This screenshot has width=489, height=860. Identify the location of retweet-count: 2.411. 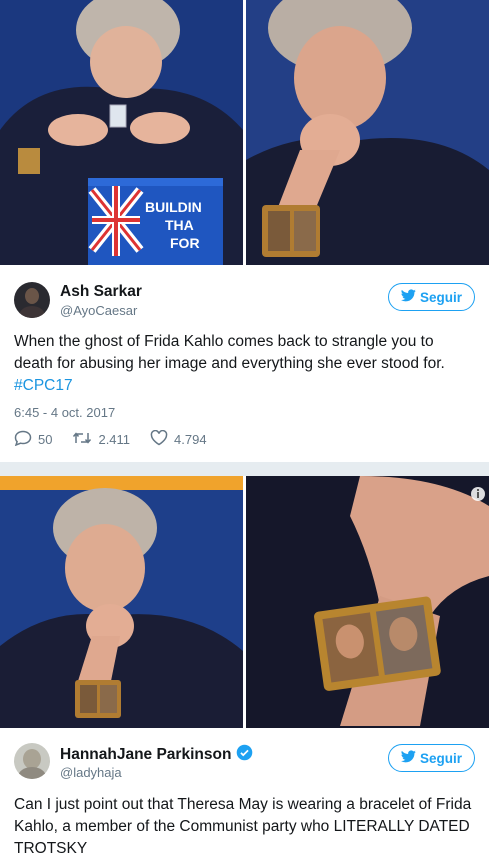
(114, 439).